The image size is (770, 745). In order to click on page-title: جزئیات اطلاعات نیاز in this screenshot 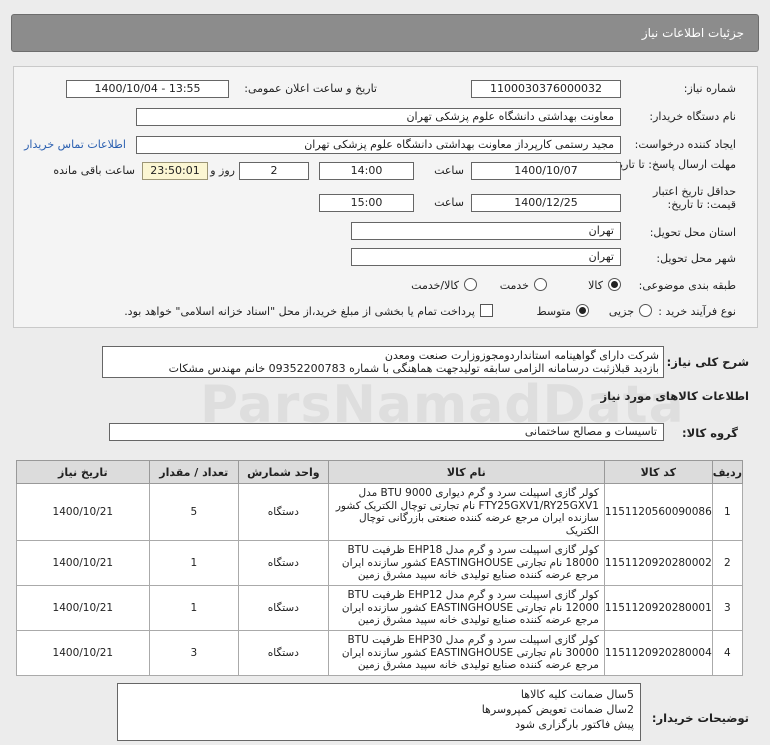, I will do `click(692, 33)`.